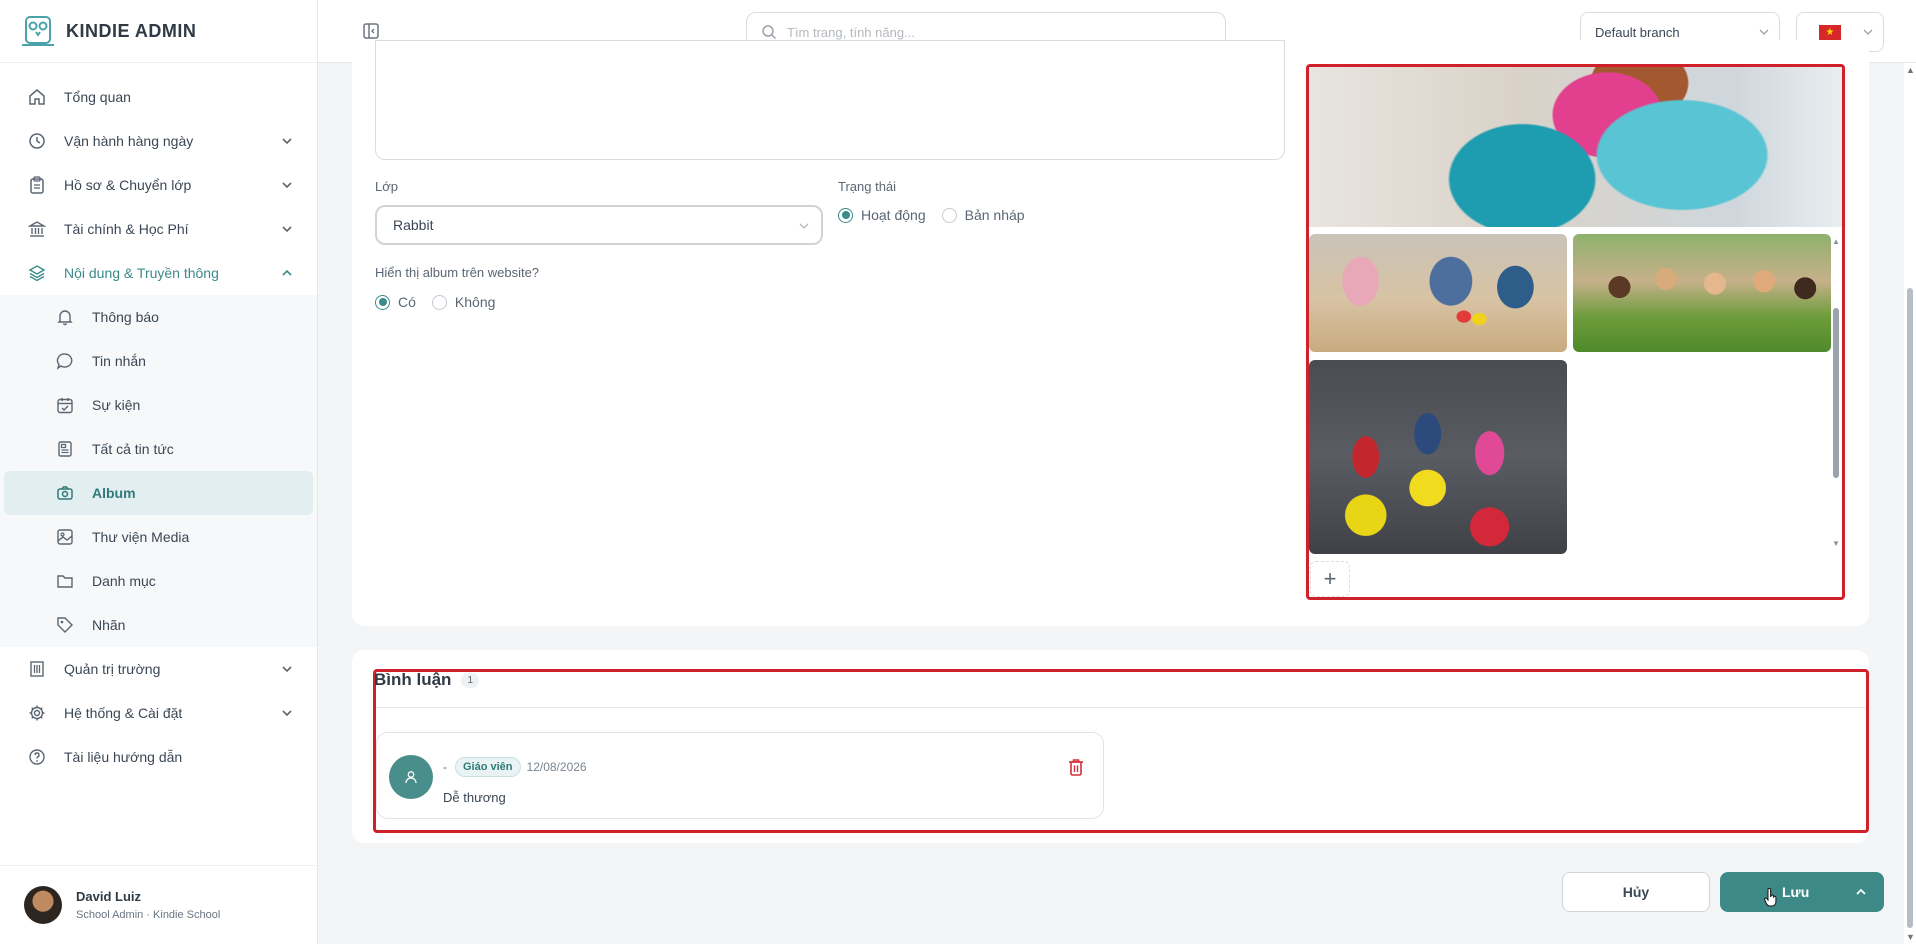 The width and height of the screenshot is (1916, 944). I want to click on sidebar-item-all-news: Tất cả tin tức, so click(158, 449).